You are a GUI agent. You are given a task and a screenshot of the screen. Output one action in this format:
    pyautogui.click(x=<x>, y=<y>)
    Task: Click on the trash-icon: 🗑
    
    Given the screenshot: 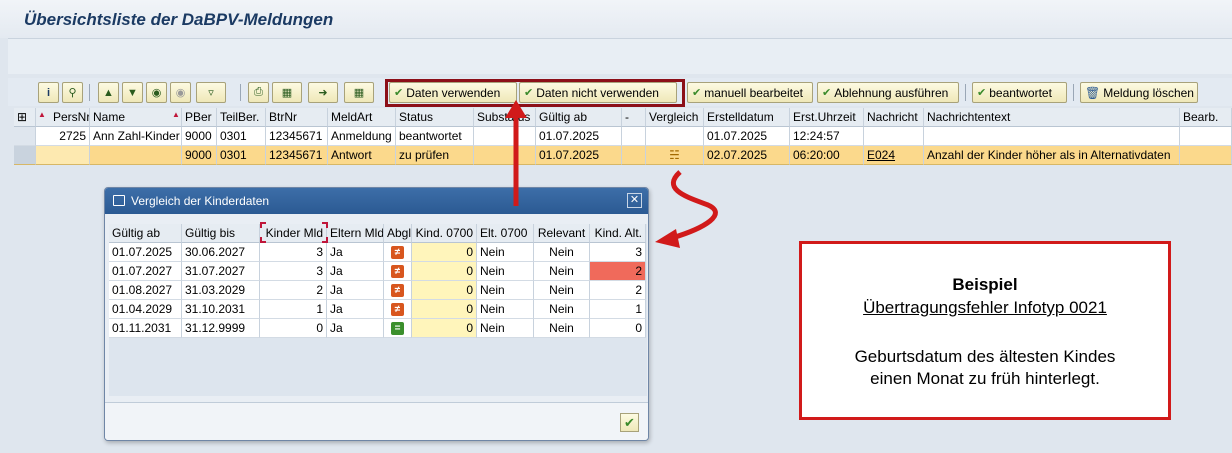 What is the action you would take?
    pyautogui.click(x=1093, y=92)
    